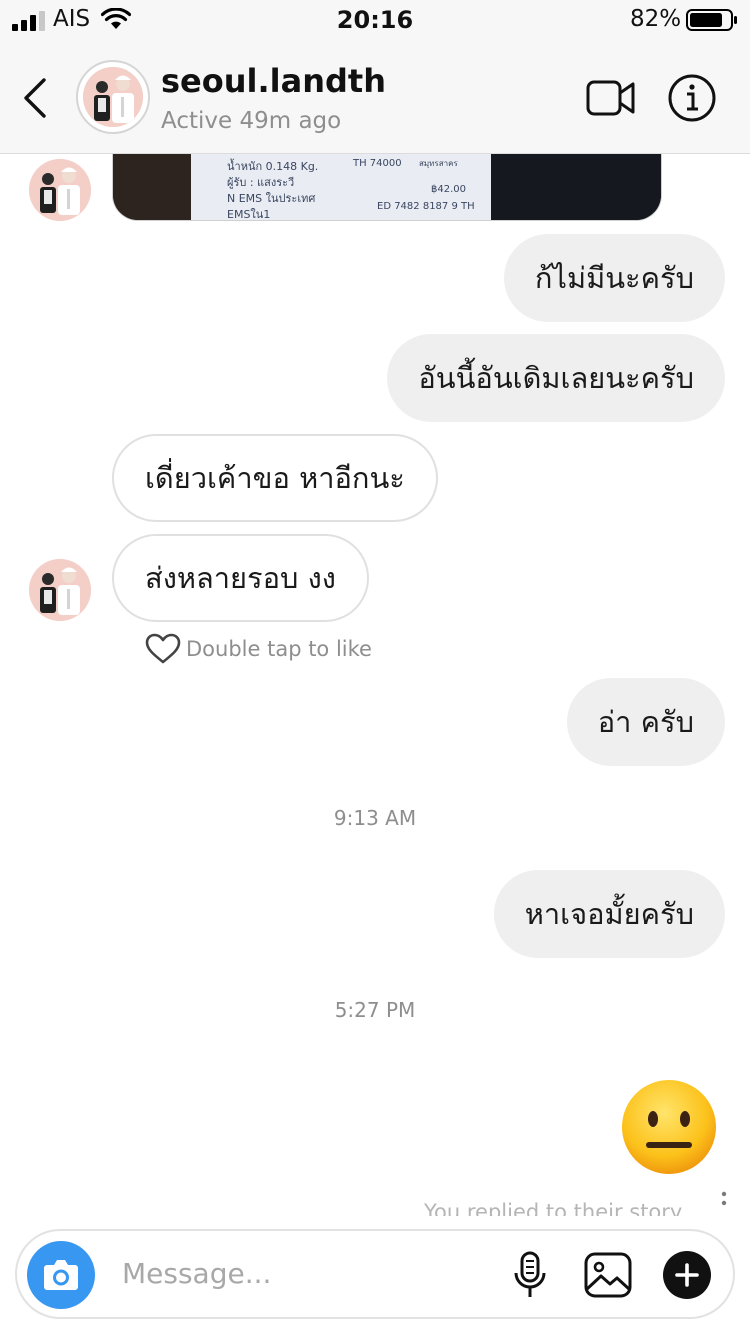  What do you see at coordinates (611, 98) in the screenshot?
I see `video-call-icon` at bounding box center [611, 98].